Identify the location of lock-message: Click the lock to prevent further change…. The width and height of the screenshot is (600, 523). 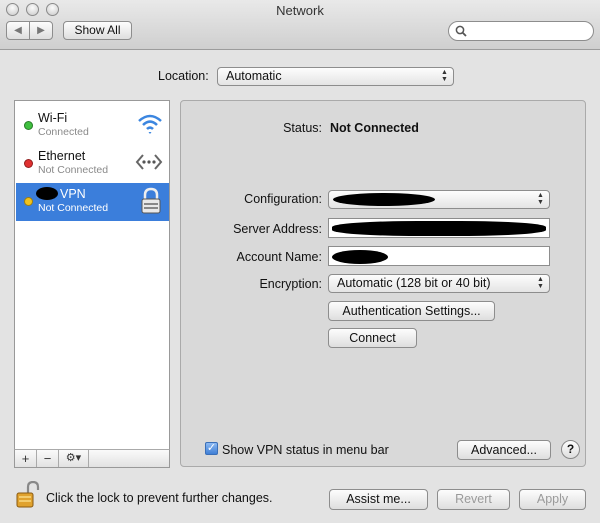
(159, 498).